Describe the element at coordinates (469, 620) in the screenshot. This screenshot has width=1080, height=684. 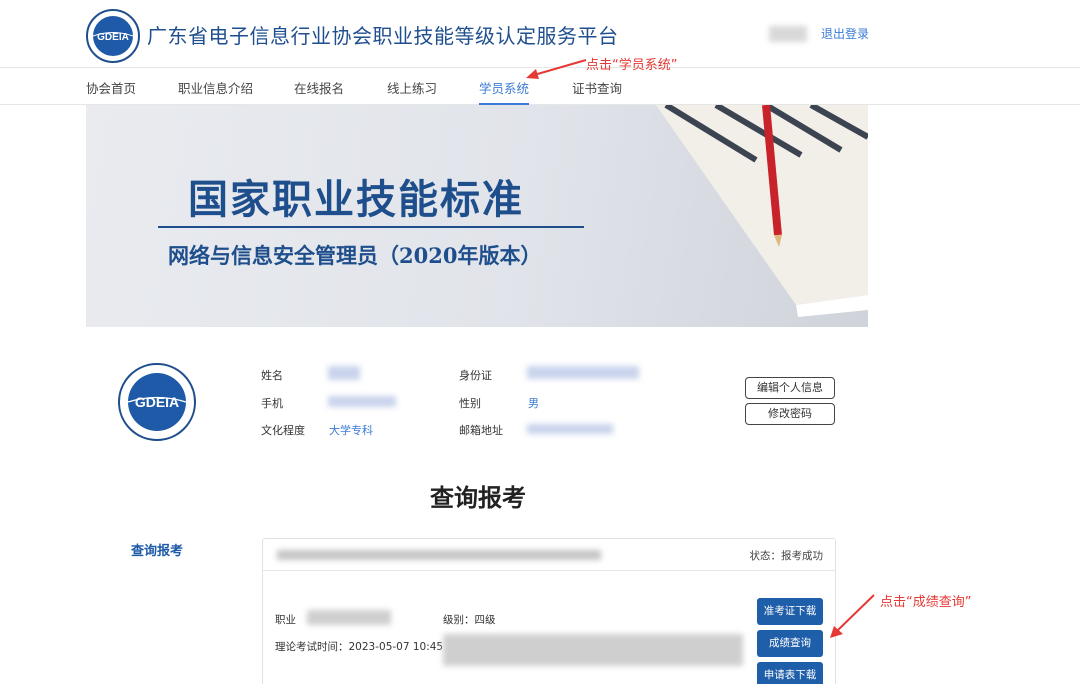
I see `level-value: 级别：四级` at that location.